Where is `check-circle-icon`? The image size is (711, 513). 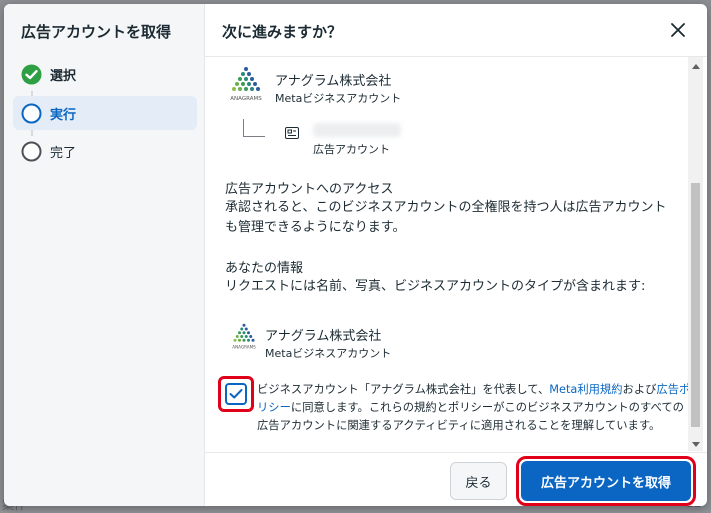 check-circle-icon is located at coordinates (31, 74).